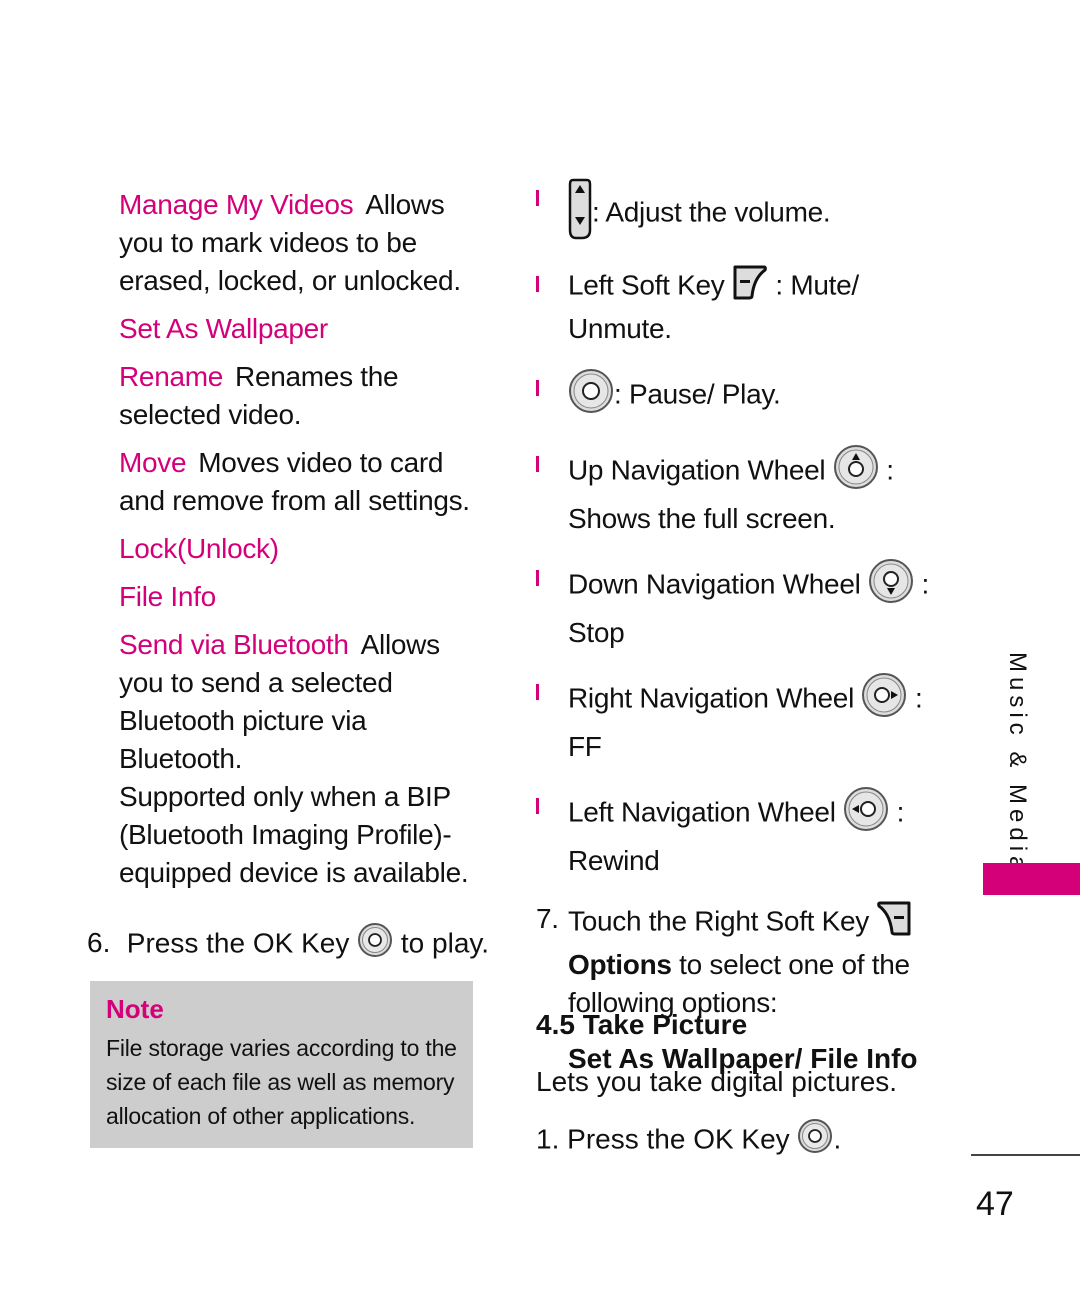  Describe the element at coordinates (714, 584) in the screenshot. I see `bullet-label: Down Navigation Wheel` at that location.